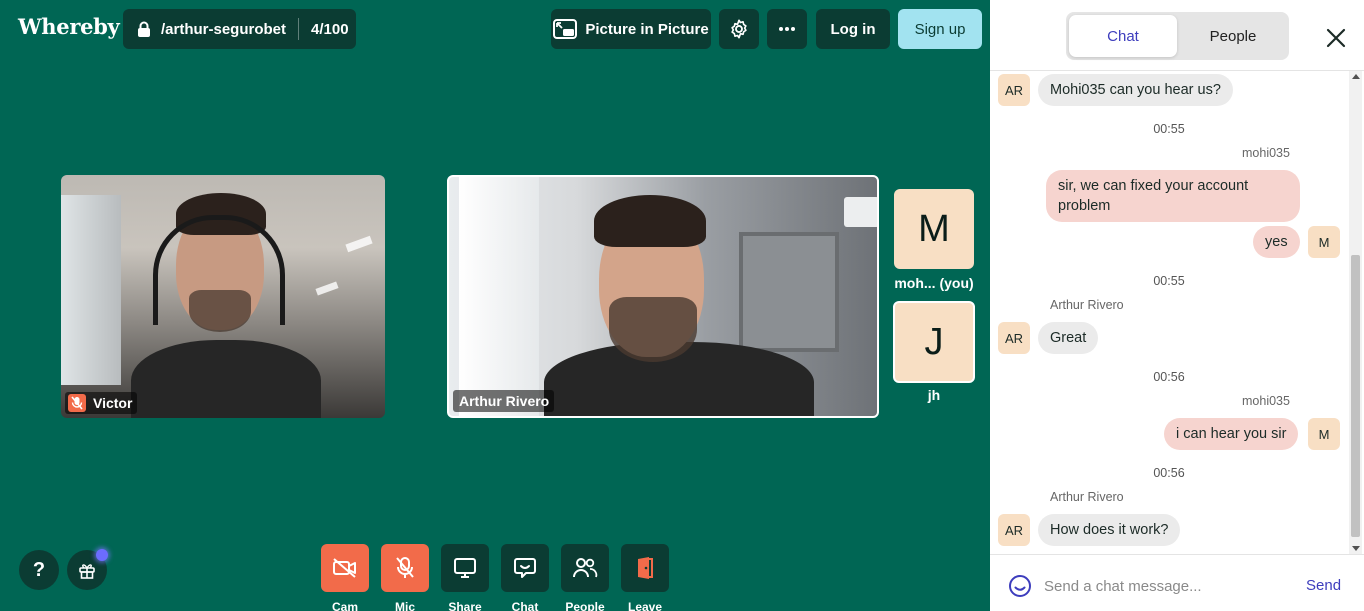 Image resolution: width=1364 pixels, height=611 pixels. Describe the element at coordinates (1068, 338) in the screenshot. I see `message-bubble: Great` at that location.